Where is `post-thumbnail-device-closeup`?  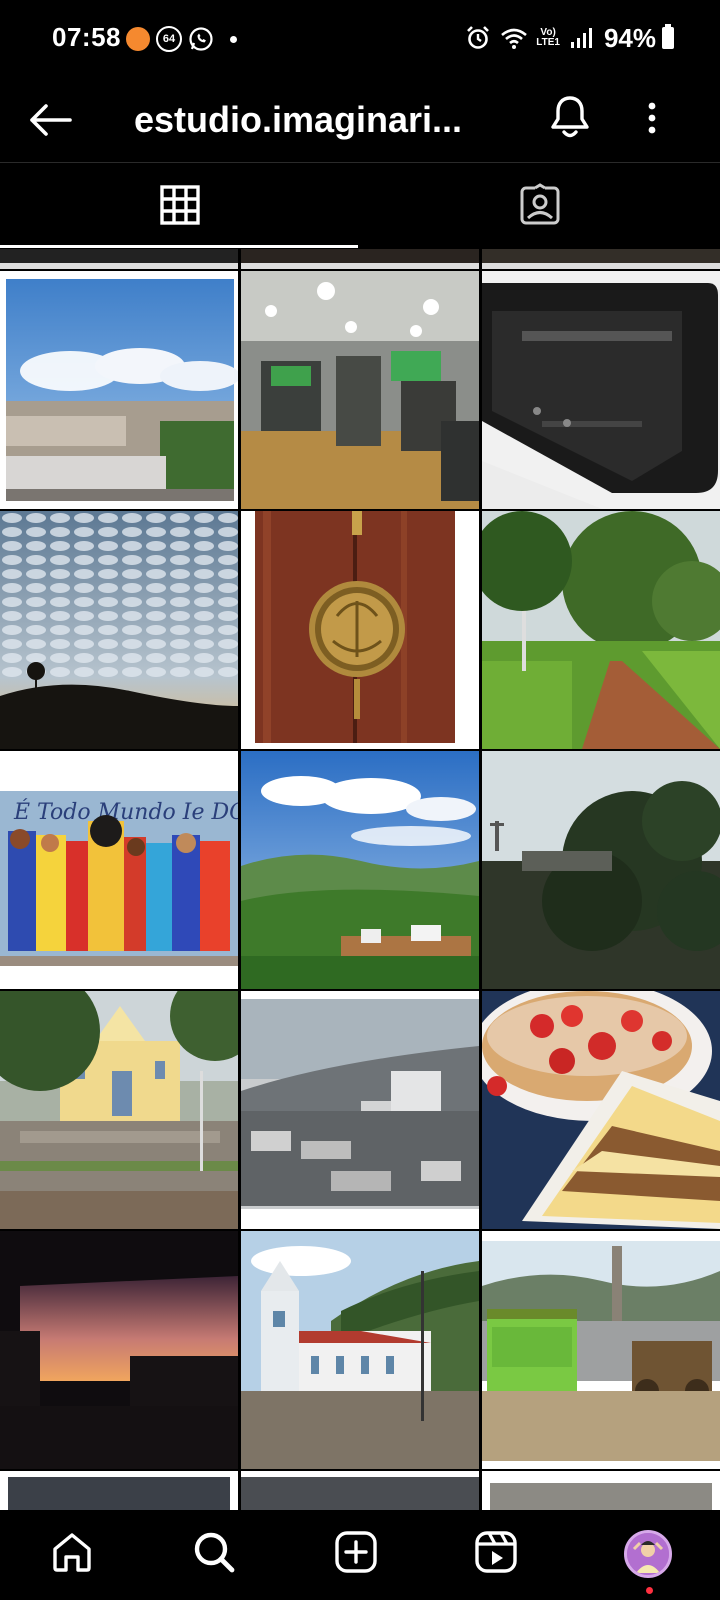
post-thumbnail-device-closeup is located at coordinates (601, 390).